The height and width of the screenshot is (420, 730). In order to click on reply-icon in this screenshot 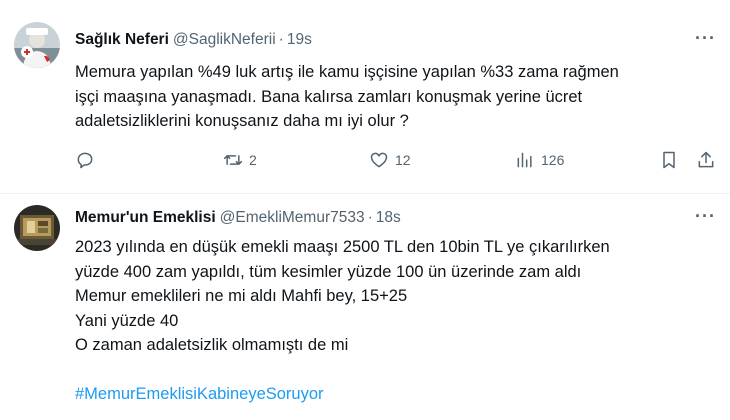, I will do `click(85, 160)`.